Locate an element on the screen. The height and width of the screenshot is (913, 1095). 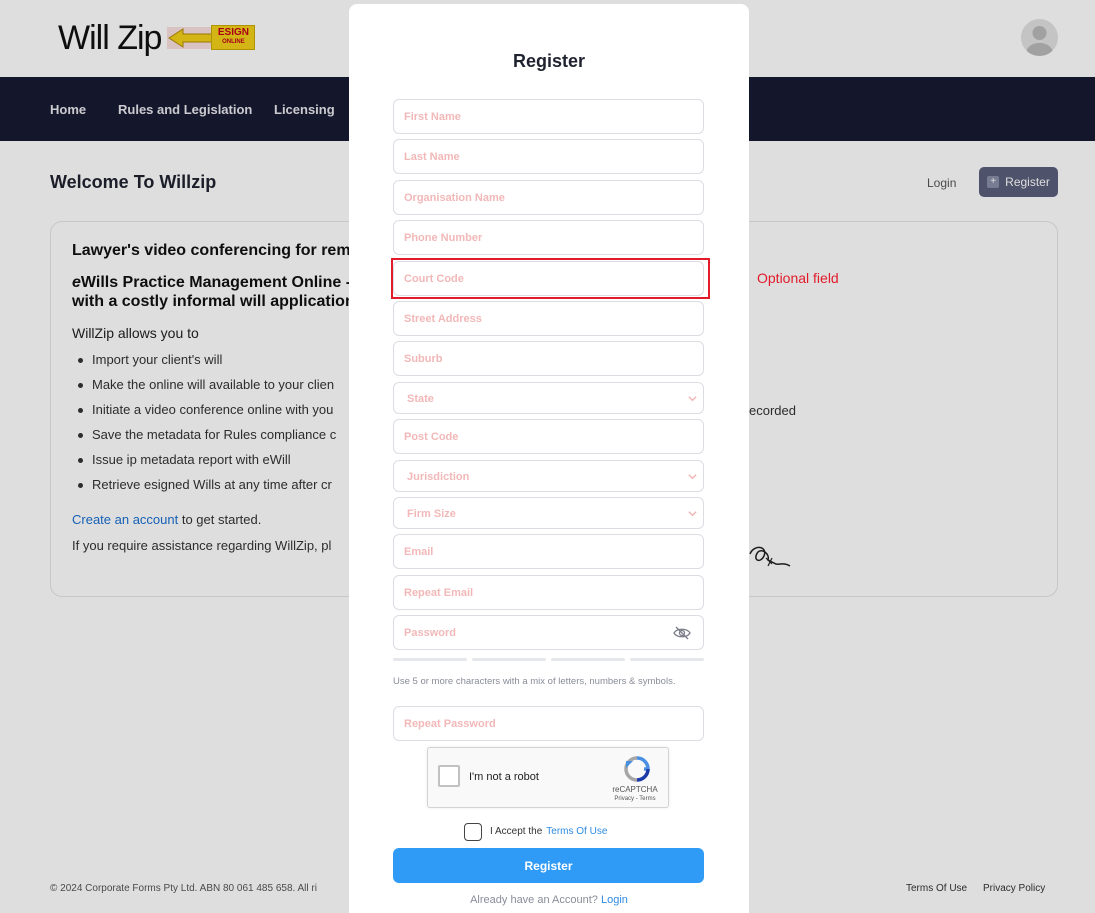
first-name-field is located at coordinates (548, 116).